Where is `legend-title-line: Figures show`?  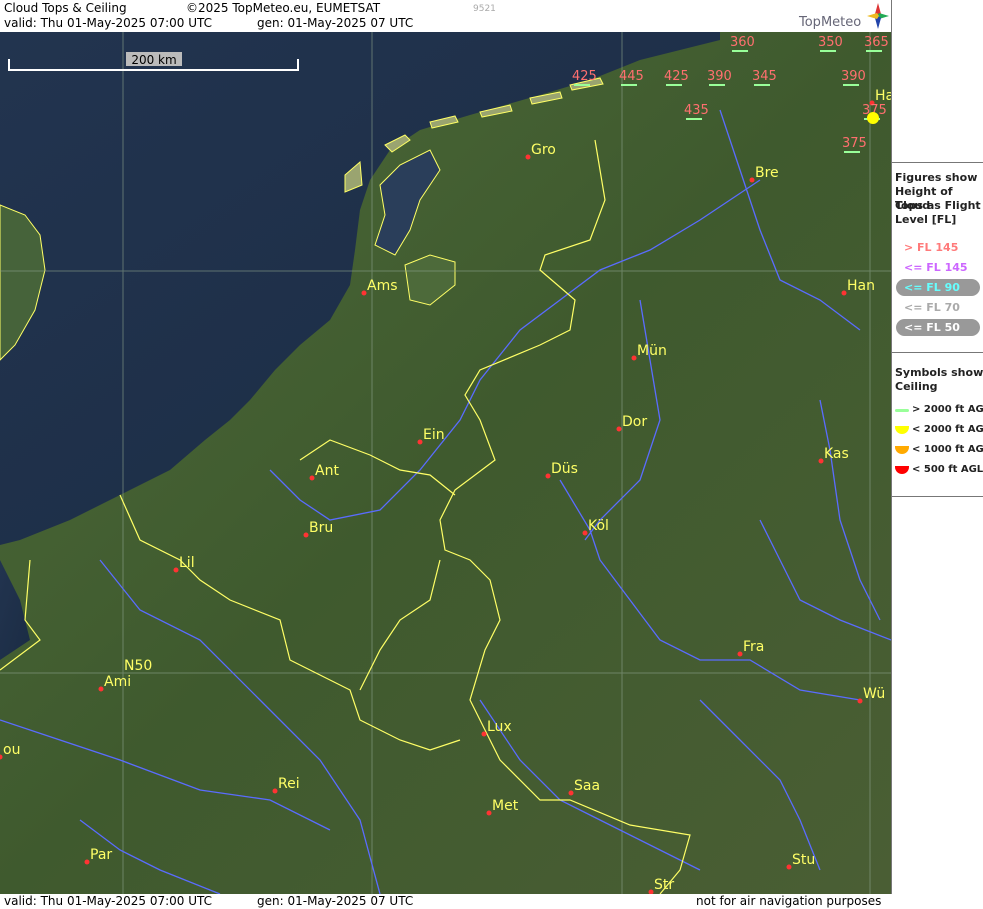
legend-title-line: Figures show is located at coordinates (936, 177).